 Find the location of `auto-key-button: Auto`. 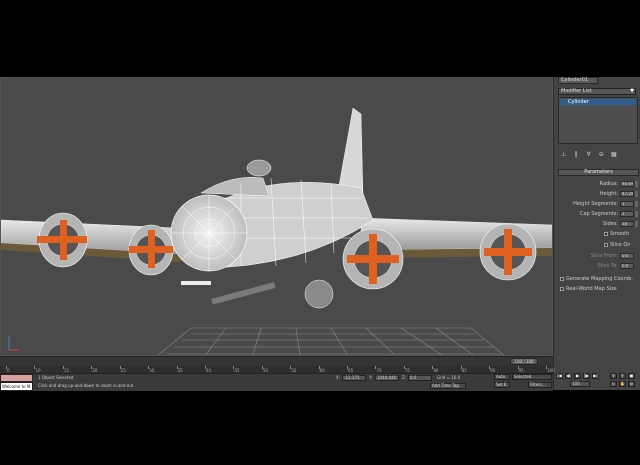

auto-key-button: Auto is located at coordinates (502, 377).